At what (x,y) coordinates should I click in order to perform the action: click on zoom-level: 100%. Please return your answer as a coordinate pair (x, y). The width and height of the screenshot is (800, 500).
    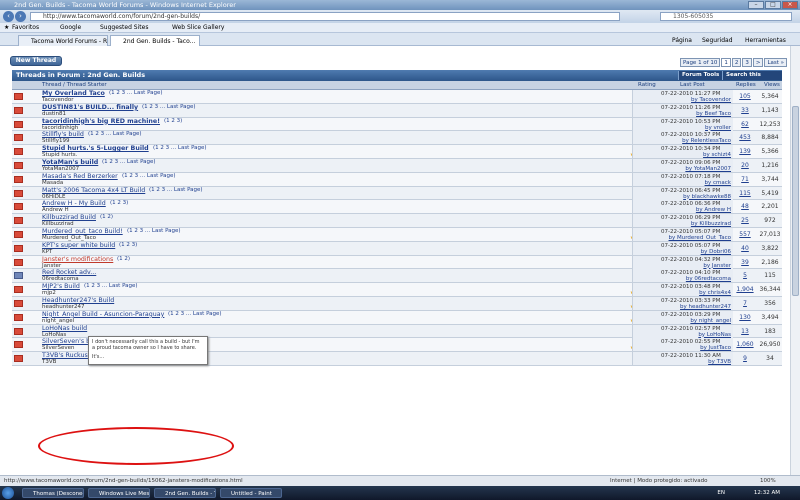
    Looking at the image, I should click on (768, 481).